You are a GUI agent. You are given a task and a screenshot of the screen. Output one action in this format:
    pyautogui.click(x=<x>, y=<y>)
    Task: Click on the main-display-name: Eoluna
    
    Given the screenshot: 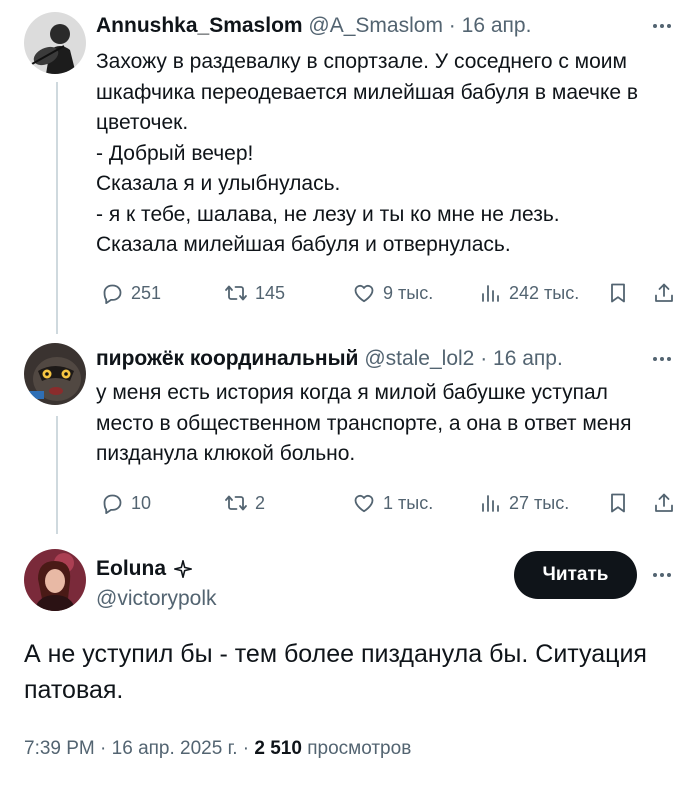 What is the action you would take?
    pyautogui.click(x=145, y=569)
    